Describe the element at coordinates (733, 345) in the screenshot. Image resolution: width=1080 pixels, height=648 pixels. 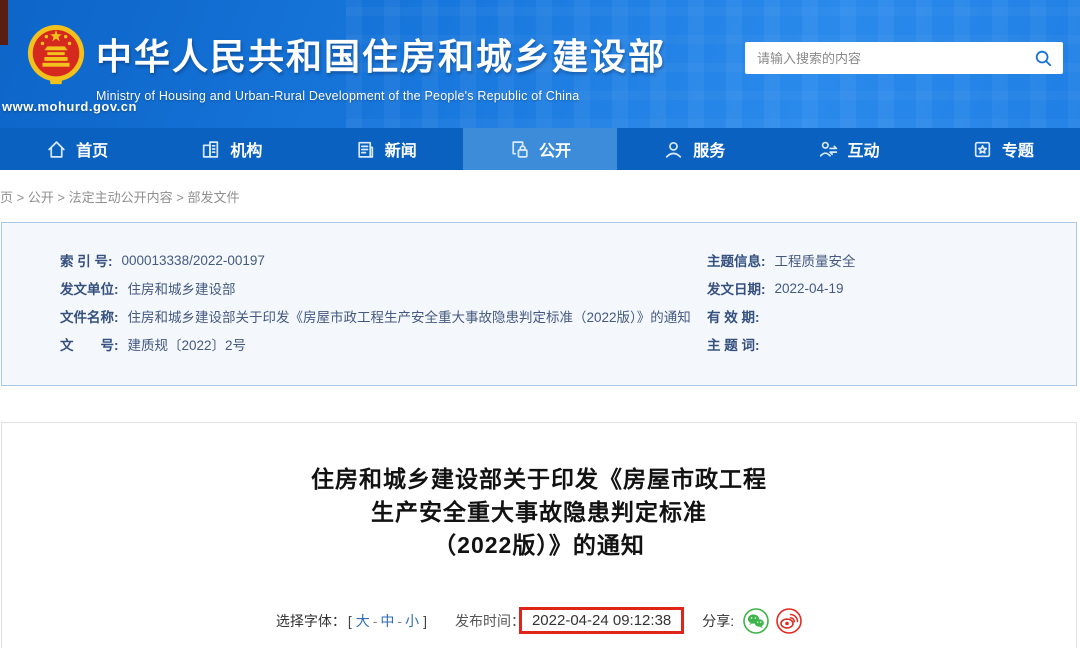
I see `meta-label: 主 题 词:` at that location.